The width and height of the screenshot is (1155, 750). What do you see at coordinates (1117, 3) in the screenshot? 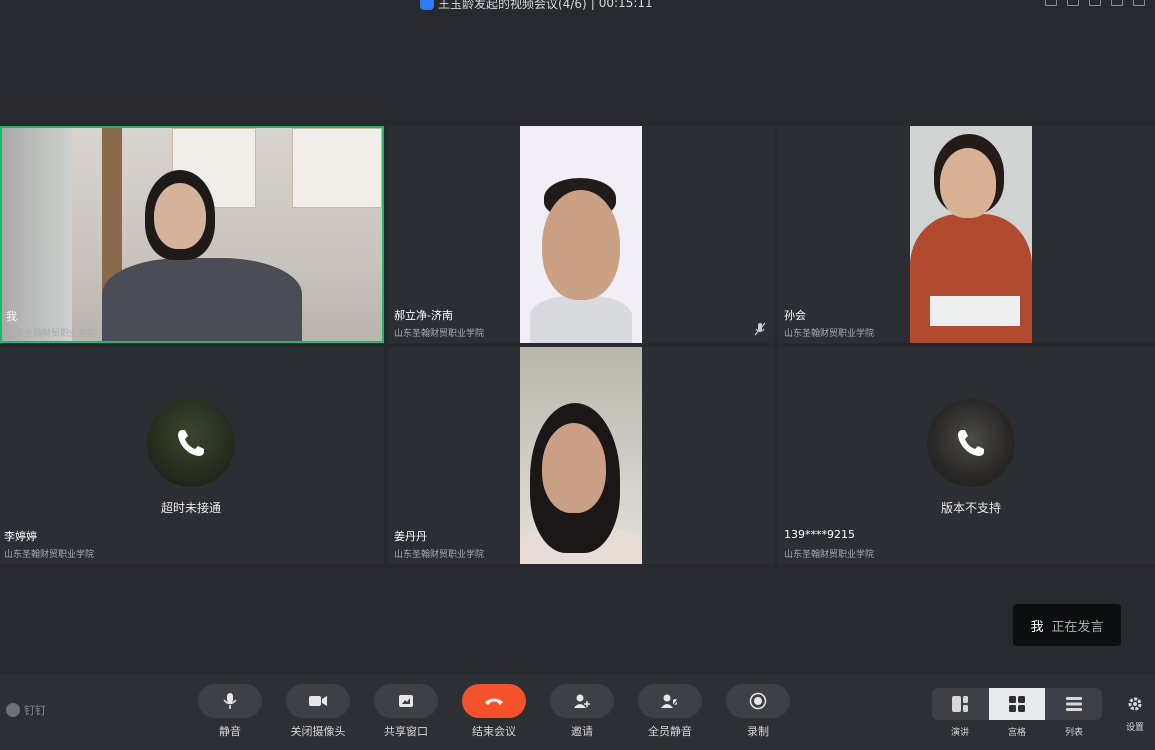
I see `maximize-icon` at bounding box center [1117, 3].